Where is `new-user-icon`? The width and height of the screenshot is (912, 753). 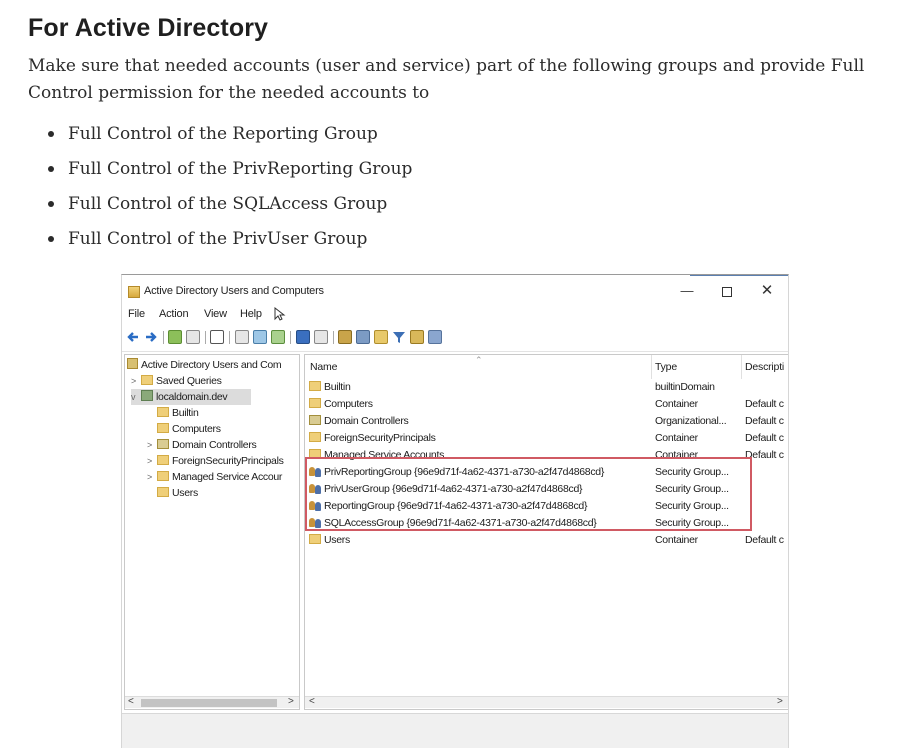
new-user-icon is located at coordinates (345, 337).